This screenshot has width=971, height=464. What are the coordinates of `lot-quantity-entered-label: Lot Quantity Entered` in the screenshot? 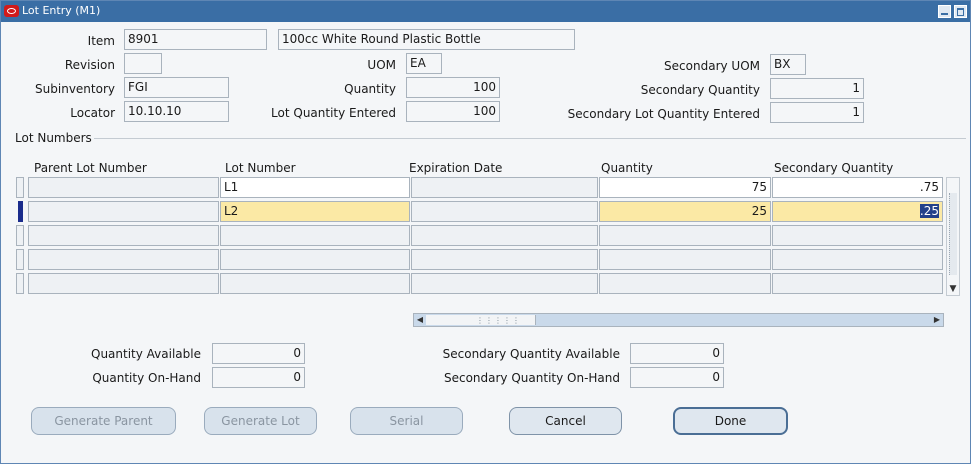 It's located at (333, 113).